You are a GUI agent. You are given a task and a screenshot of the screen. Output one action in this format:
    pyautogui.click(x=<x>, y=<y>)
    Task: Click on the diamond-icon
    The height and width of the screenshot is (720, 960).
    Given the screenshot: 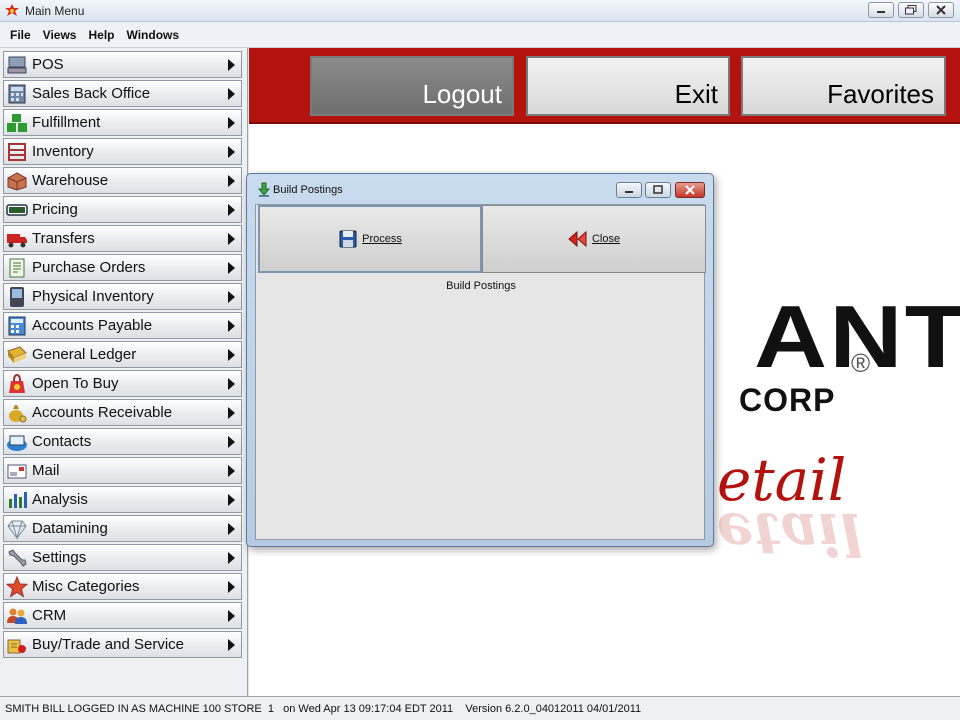 What is the action you would take?
    pyautogui.click(x=17, y=530)
    